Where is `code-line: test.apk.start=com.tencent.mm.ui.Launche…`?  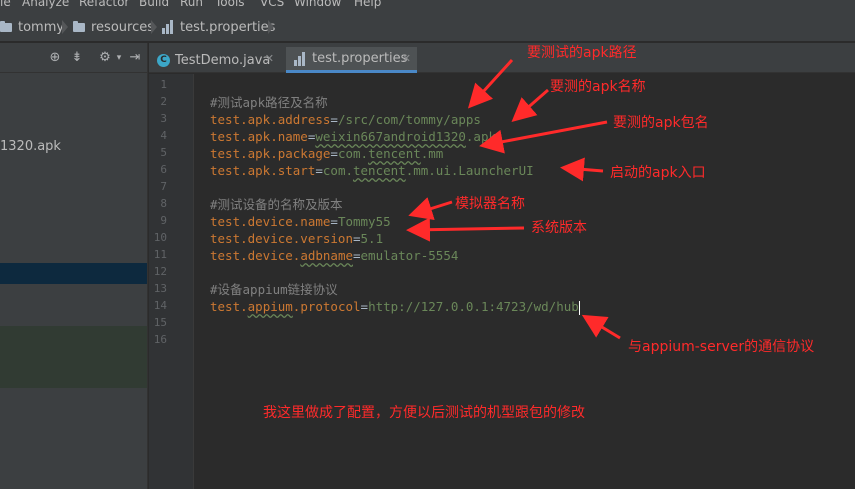
code-line: test.apk.start=com.tencent.mm.ui.Launche… is located at coordinates (372, 170).